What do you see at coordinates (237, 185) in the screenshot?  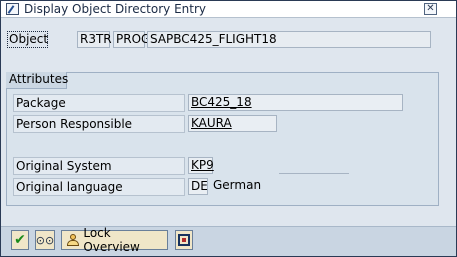 I see `original-language-text: German` at bounding box center [237, 185].